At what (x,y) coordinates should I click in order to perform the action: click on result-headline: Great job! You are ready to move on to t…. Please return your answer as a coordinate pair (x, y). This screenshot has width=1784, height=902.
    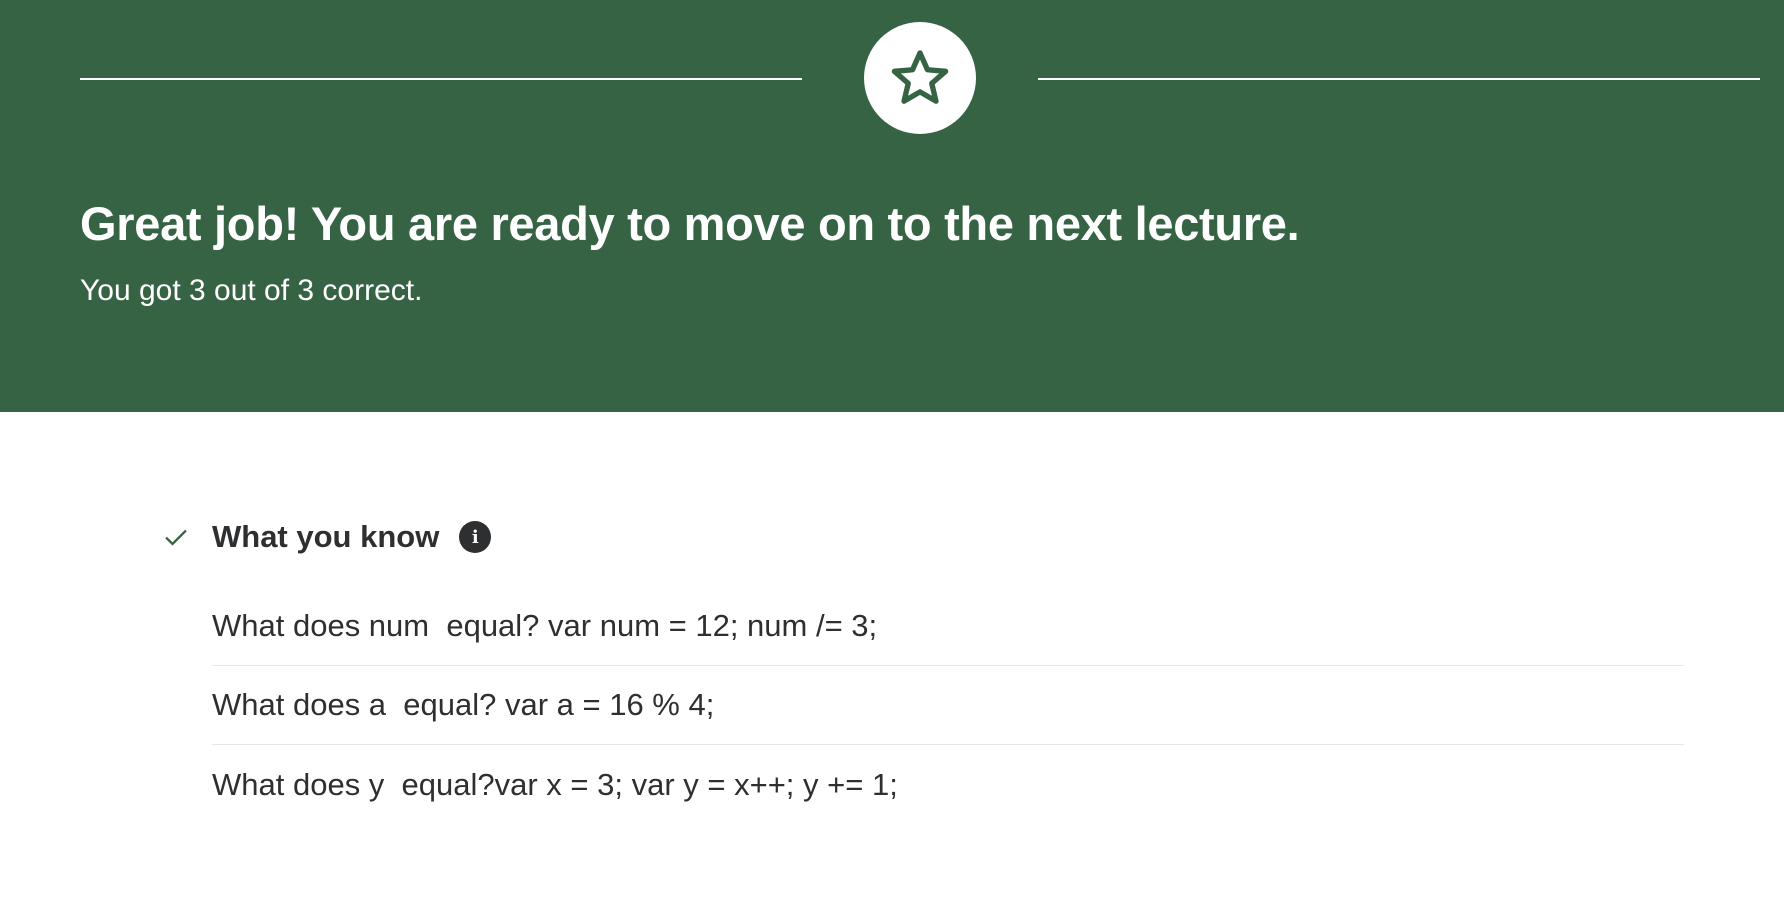
    Looking at the image, I should click on (690, 223).